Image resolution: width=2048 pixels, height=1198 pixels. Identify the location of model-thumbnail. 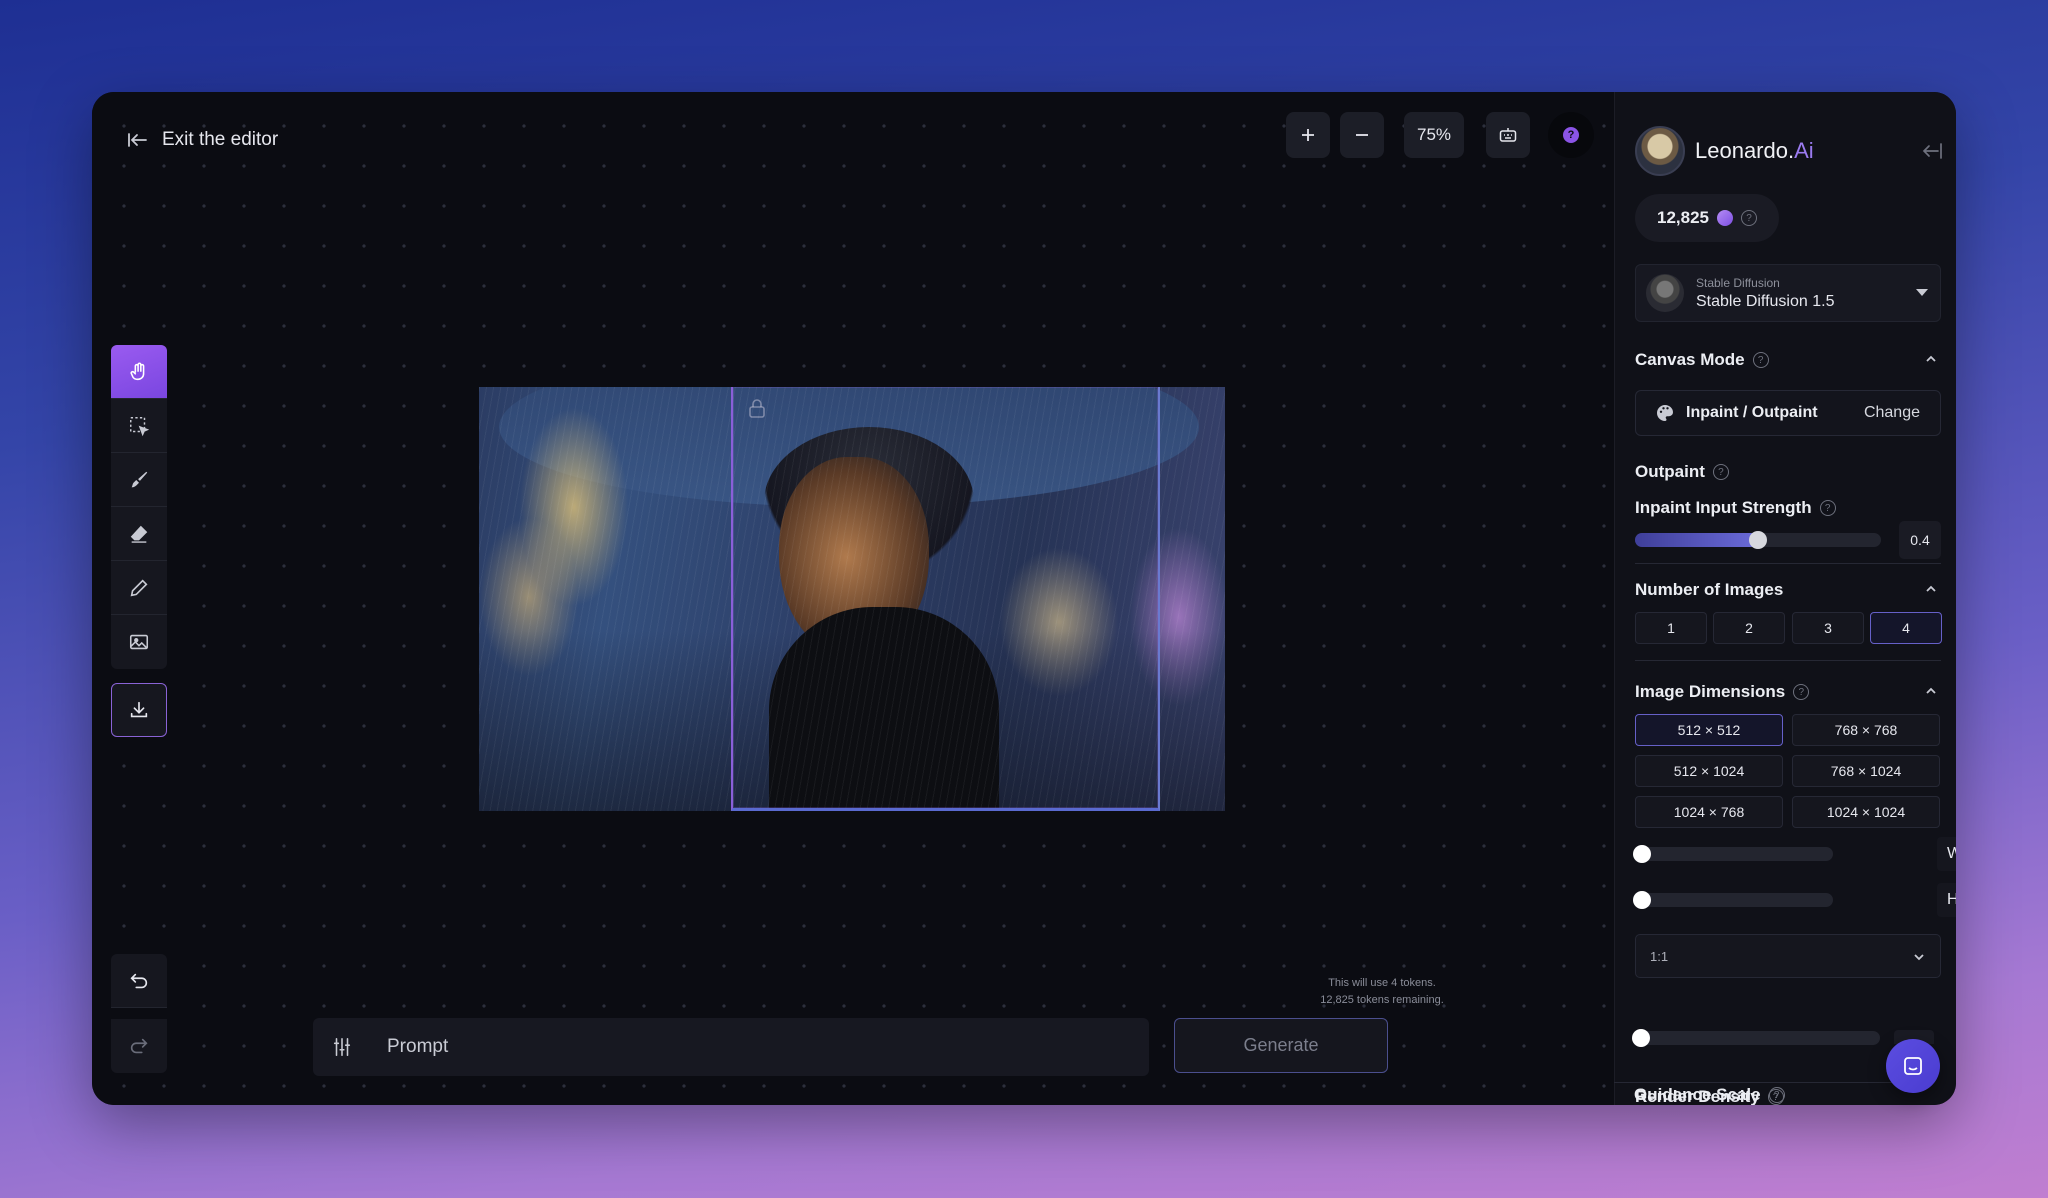
(1665, 293).